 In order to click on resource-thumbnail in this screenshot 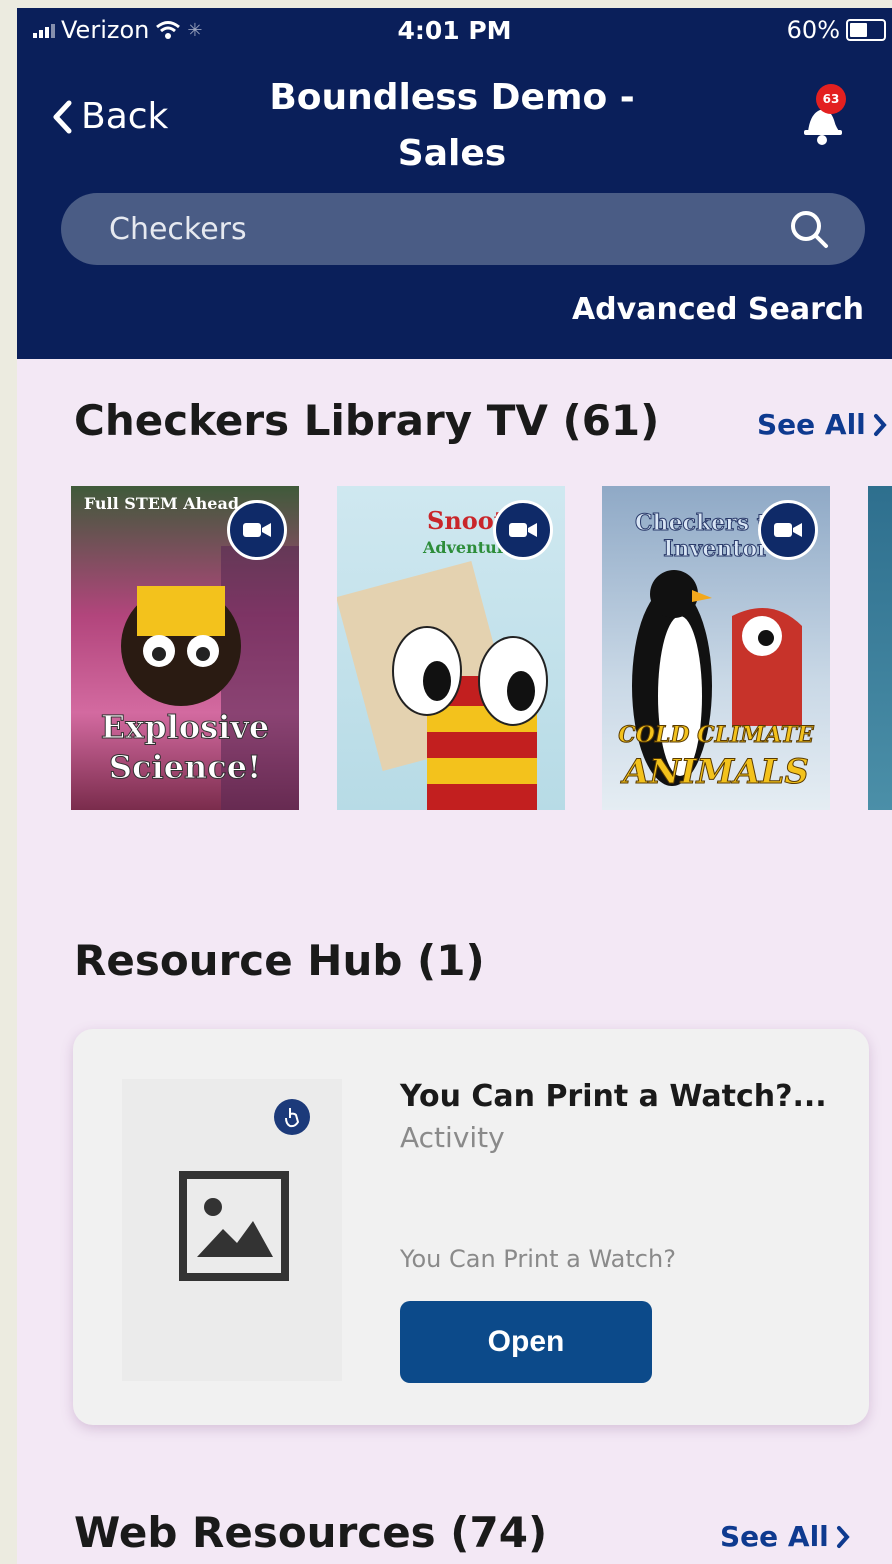, I will do `click(232, 1230)`.